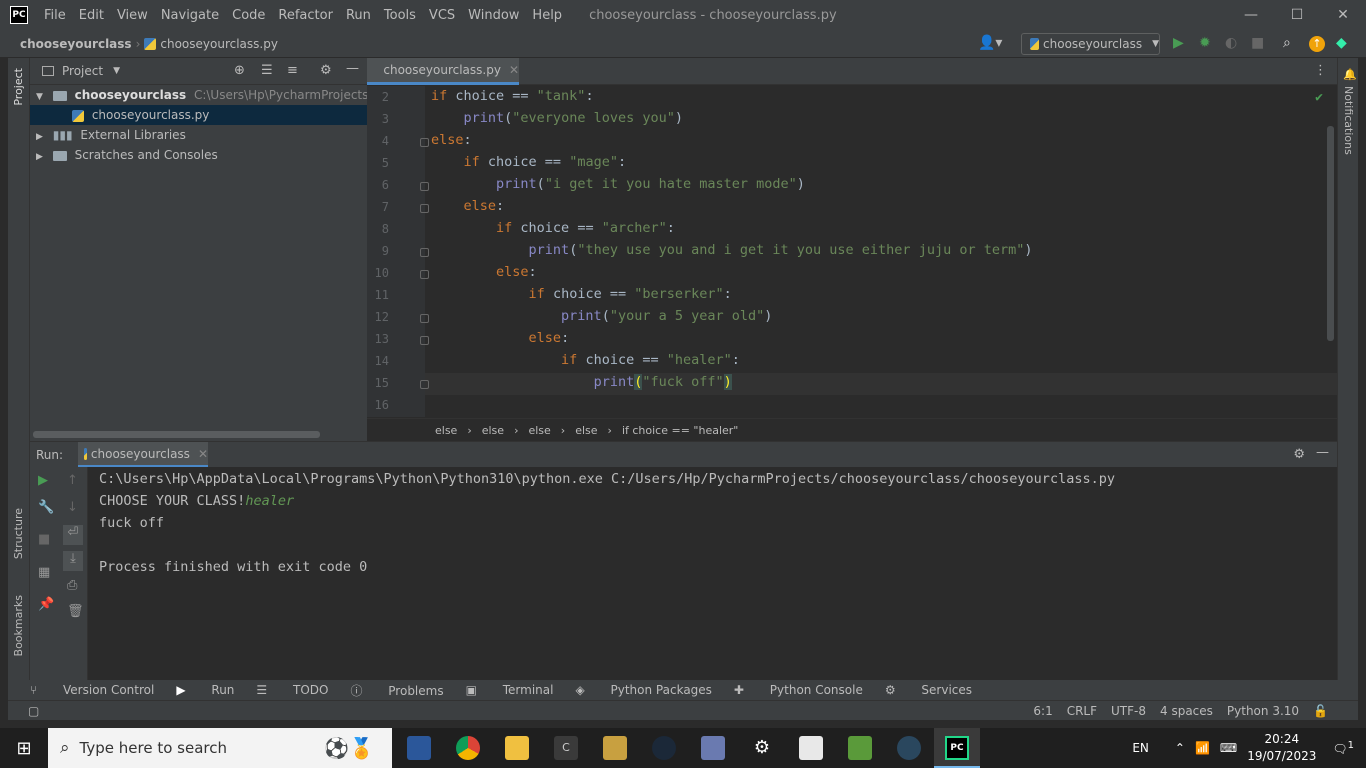 This screenshot has width=1366, height=768. Describe the element at coordinates (1128, 711) in the screenshot. I see `file-encoding: UTF-8` at that location.